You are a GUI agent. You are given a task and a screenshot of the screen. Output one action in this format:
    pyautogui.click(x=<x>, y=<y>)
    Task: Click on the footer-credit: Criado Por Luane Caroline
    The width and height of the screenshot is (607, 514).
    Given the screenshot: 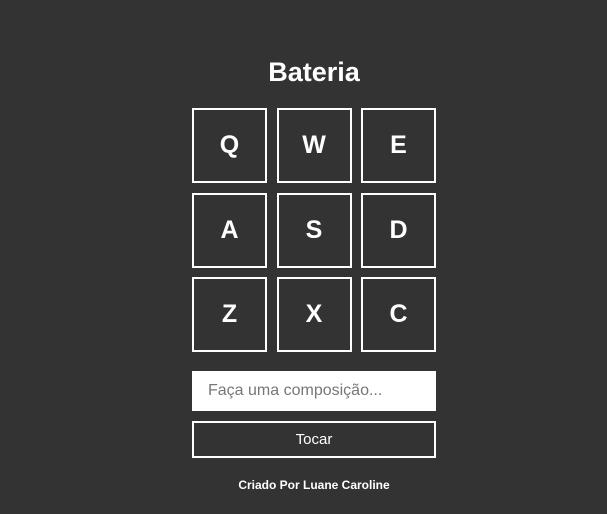 What is the action you would take?
    pyautogui.click(x=314, y=485)
    